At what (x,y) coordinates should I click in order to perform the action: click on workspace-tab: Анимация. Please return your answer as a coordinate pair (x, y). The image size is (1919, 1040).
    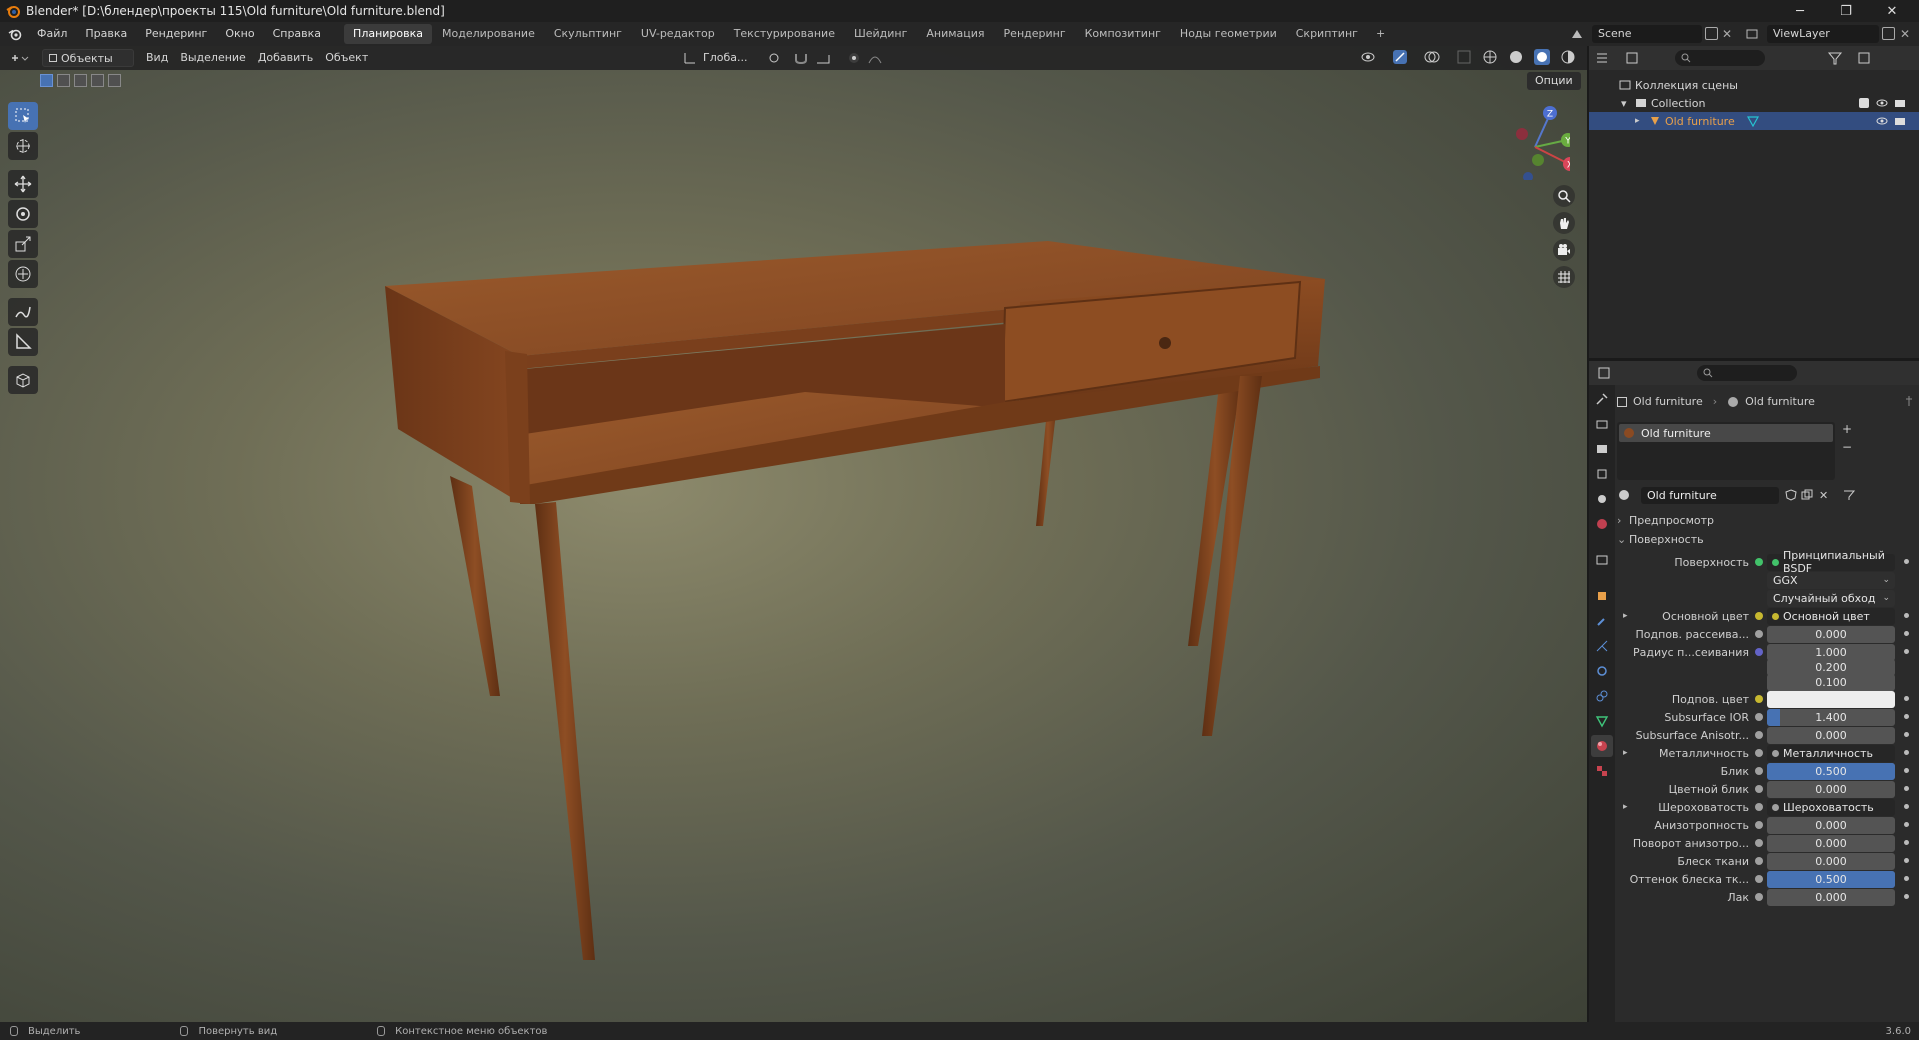
    Looking at the image, I should click on (955, 34).